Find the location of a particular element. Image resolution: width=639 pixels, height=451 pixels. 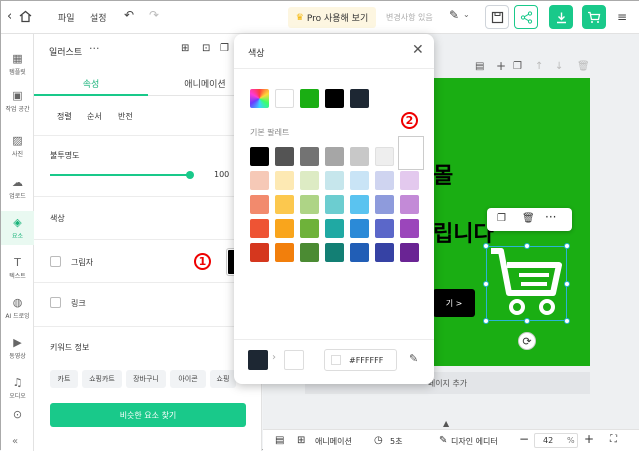

settings-menu: 설정 is located at coordinates (98, 17).